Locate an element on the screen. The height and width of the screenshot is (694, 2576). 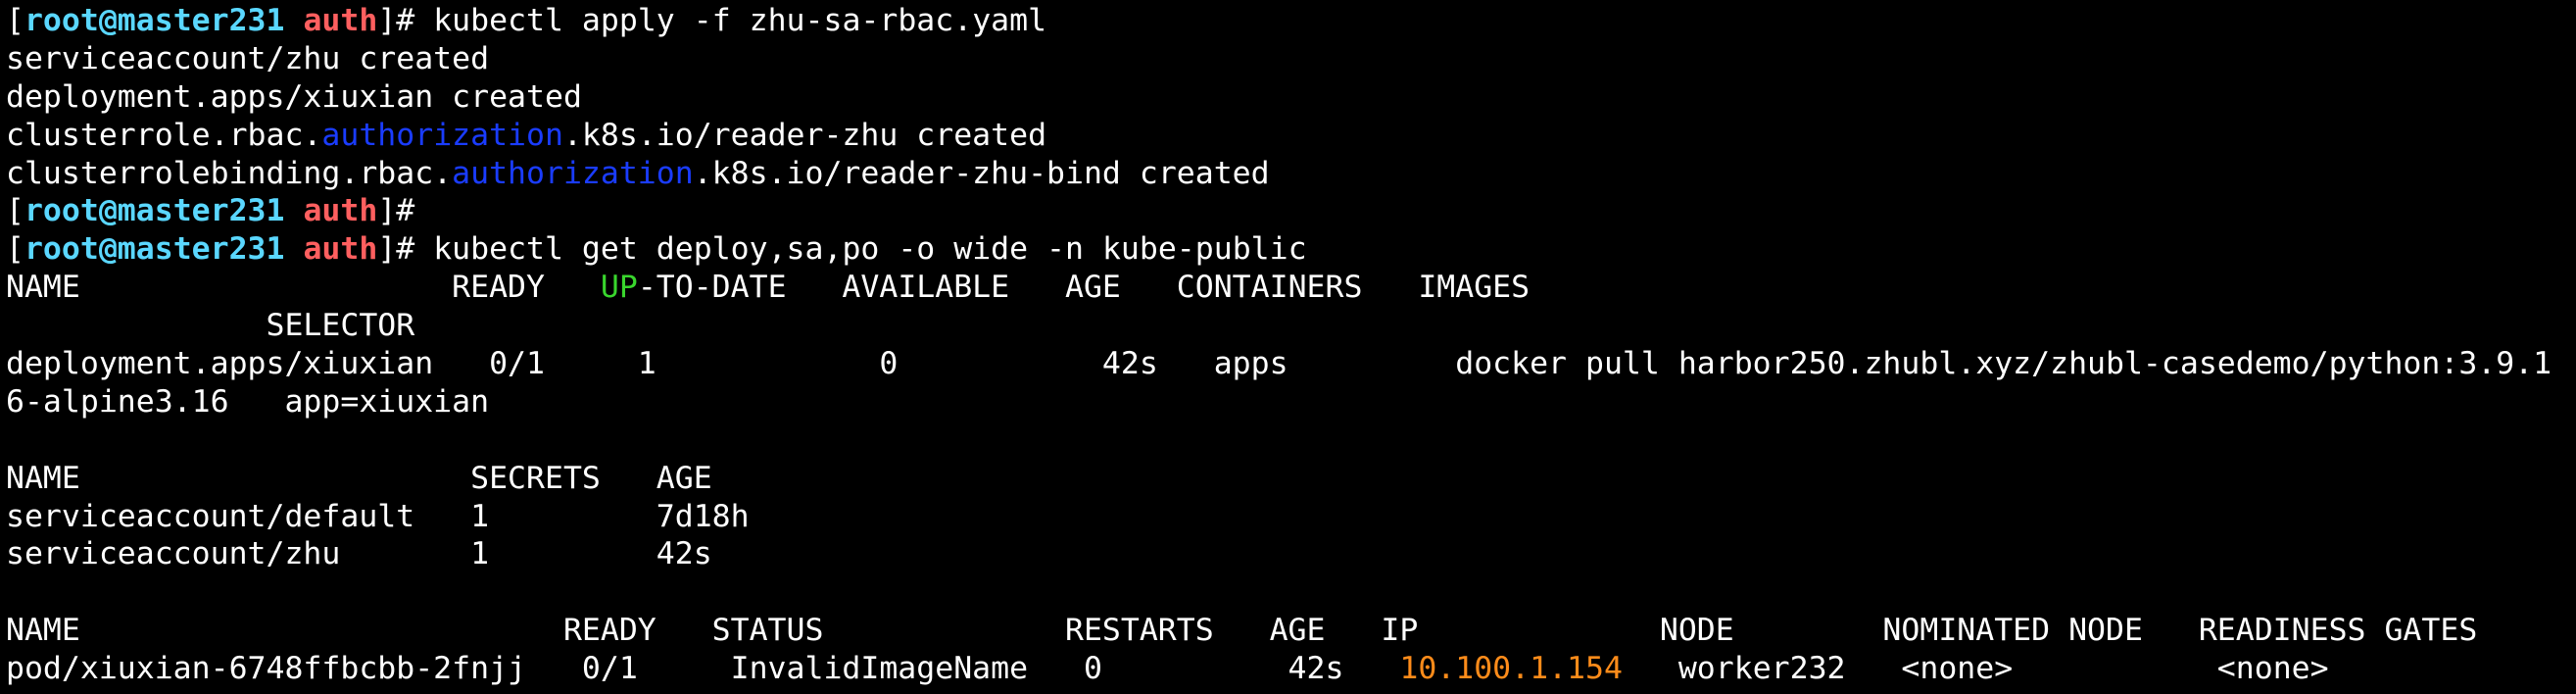
output-line: serviceaccount/zhu created is located at coordinates (248, 58).